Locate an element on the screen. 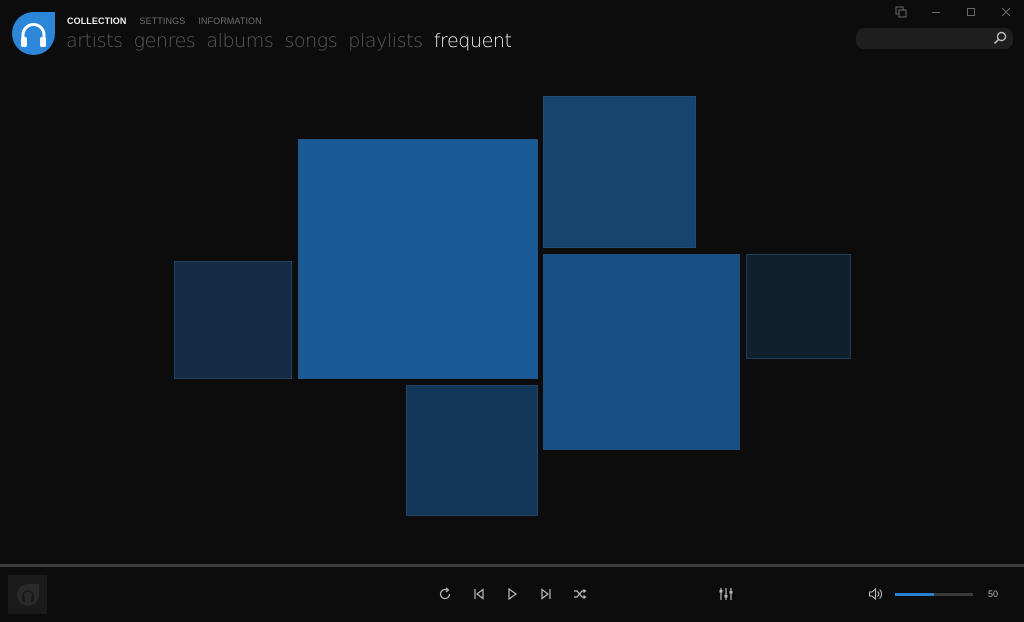 The height and width of the screenshot is (622, 1024). volume-slider is located at coordinates (934, 594).